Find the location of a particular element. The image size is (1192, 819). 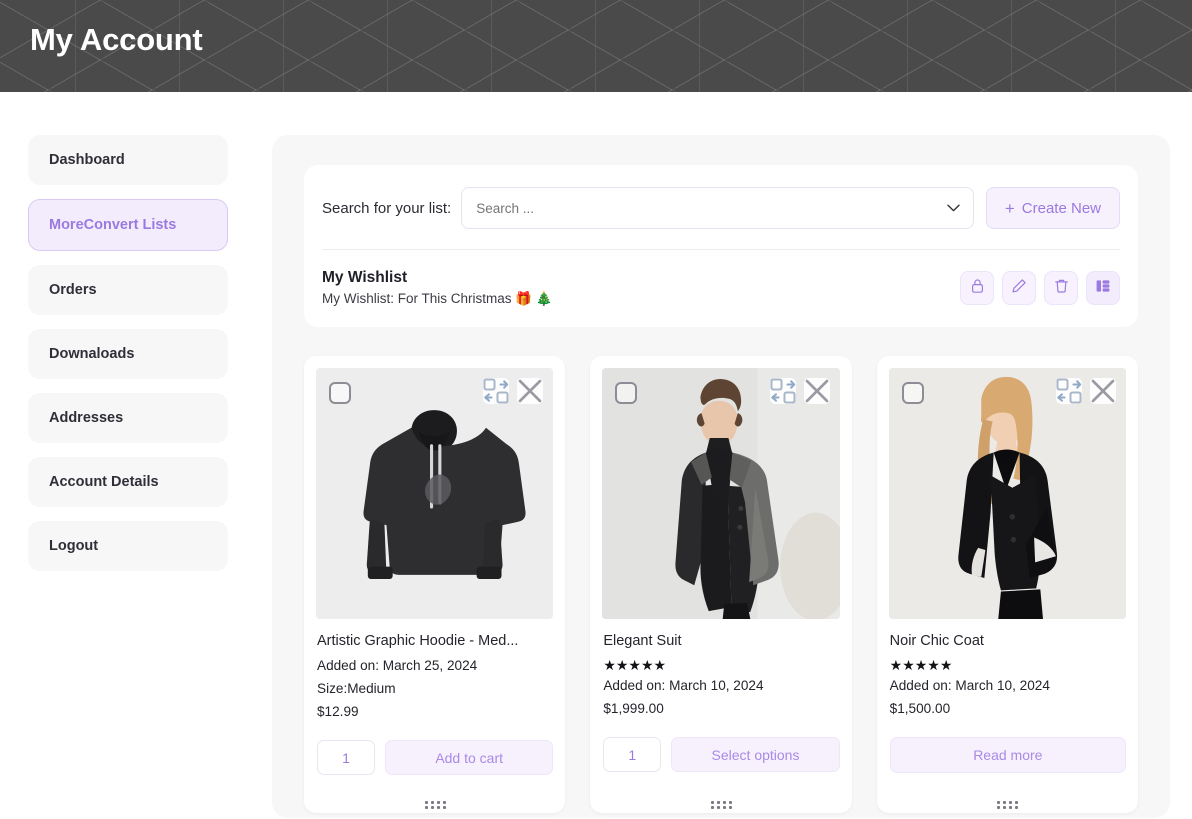

wishlist-header-card: Search for your list: + Create New M is located at coordinates (721, 246).